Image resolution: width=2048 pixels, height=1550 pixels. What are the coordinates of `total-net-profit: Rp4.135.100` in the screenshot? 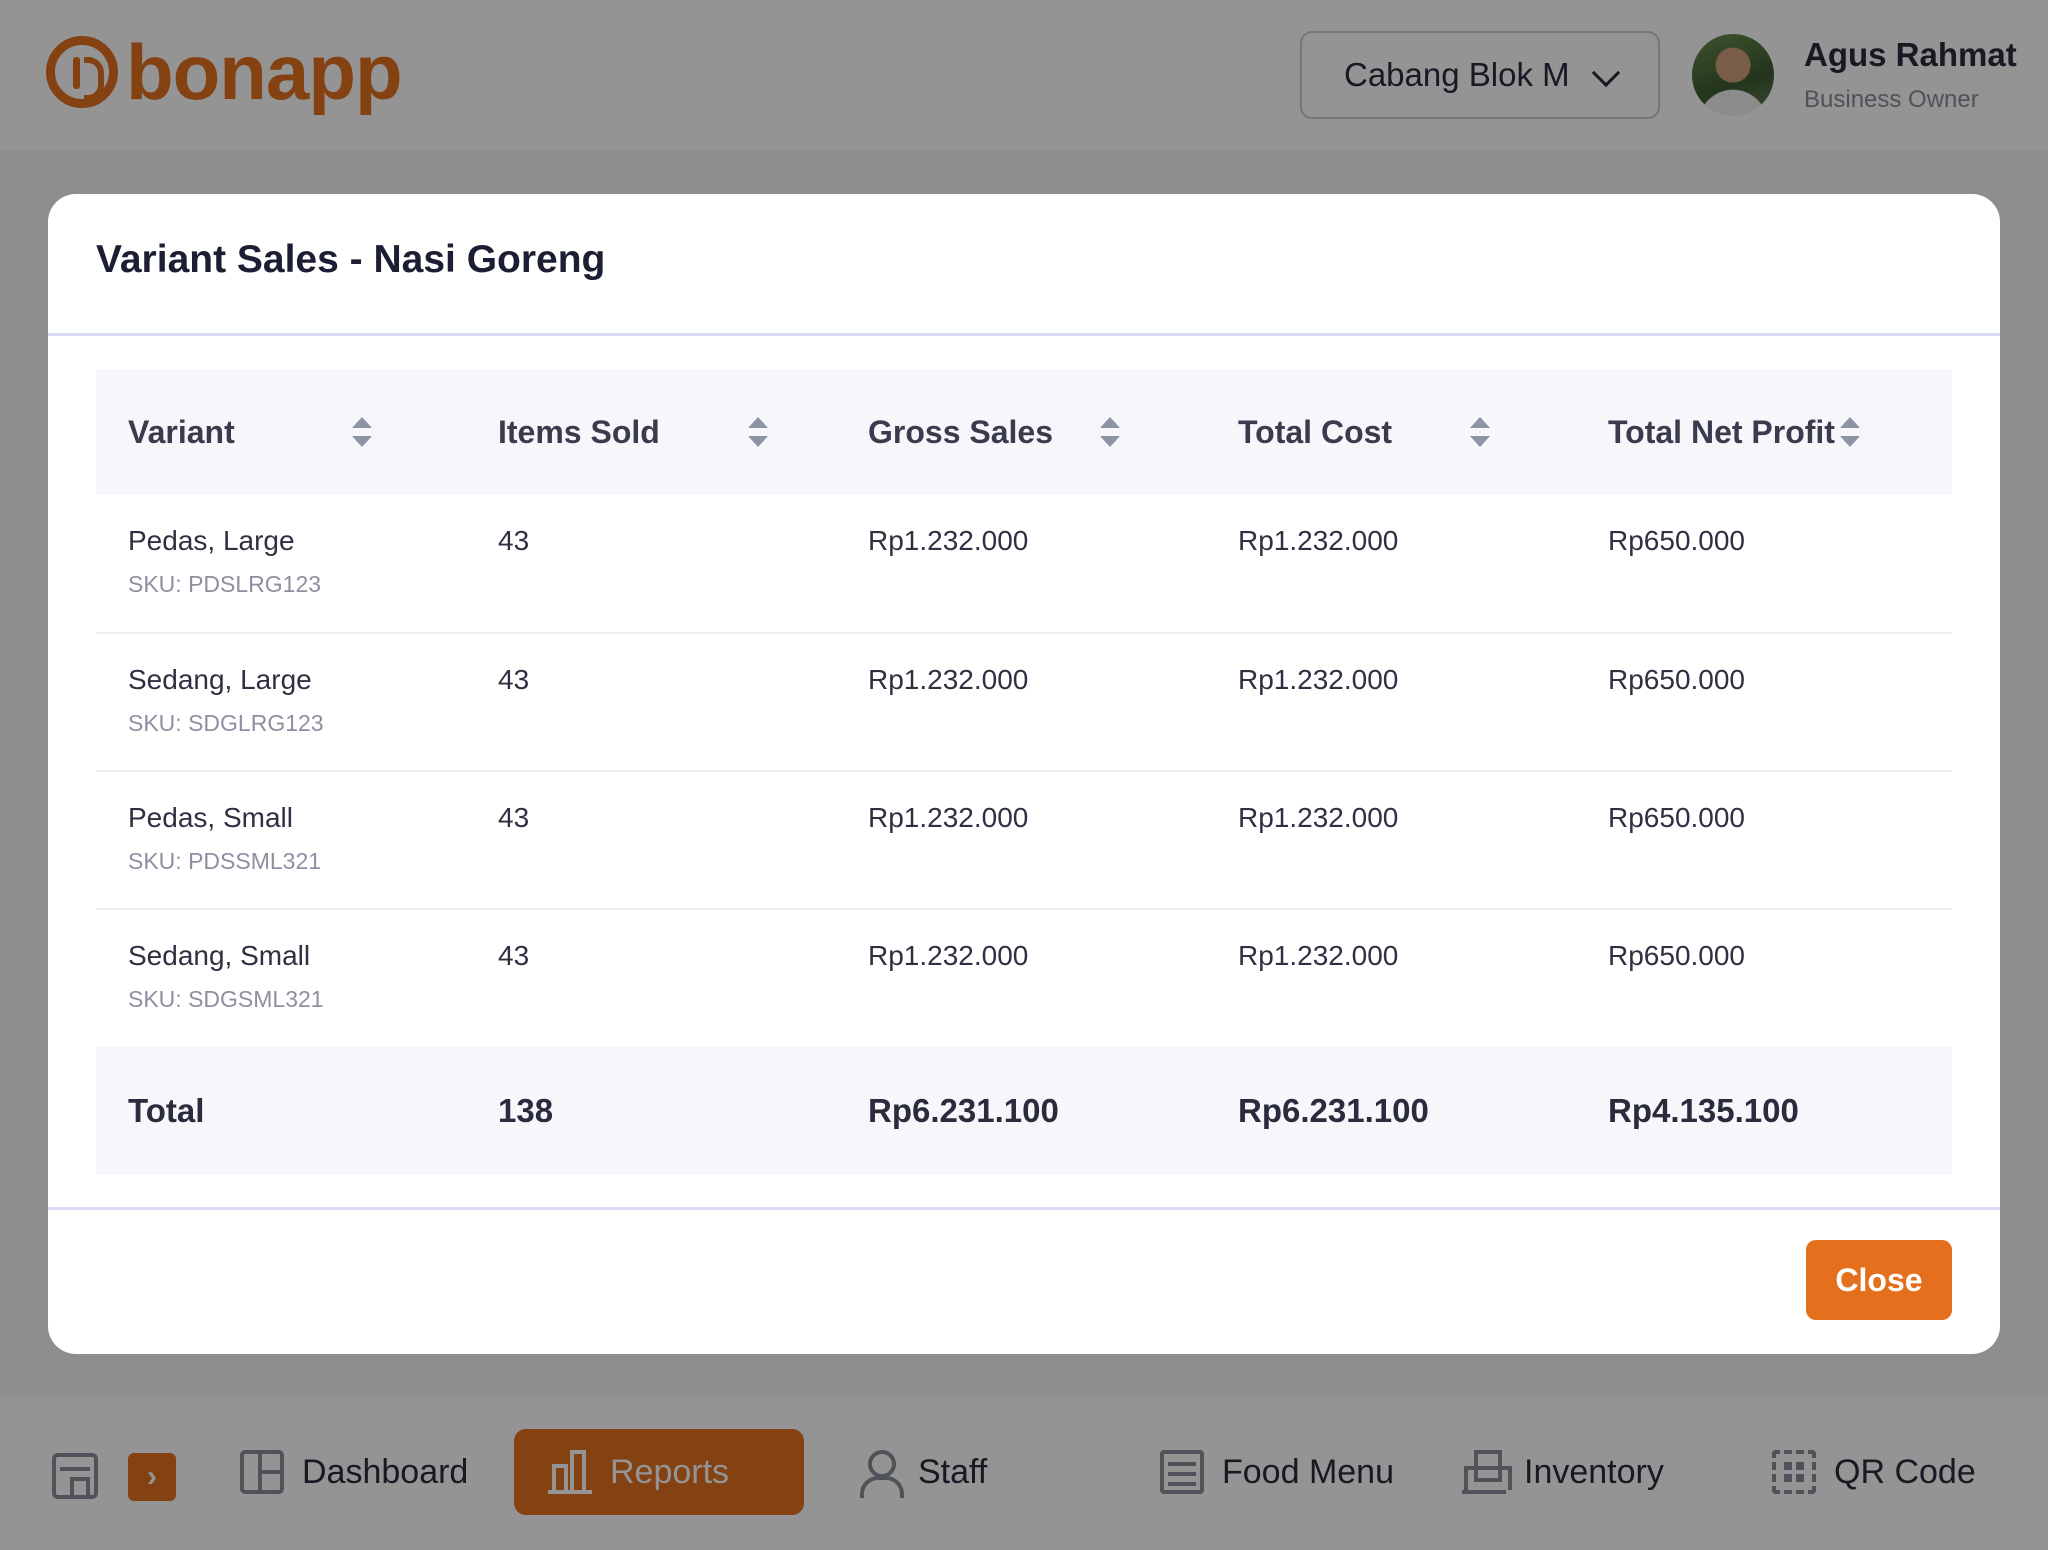 It's located at (1703, 1110).